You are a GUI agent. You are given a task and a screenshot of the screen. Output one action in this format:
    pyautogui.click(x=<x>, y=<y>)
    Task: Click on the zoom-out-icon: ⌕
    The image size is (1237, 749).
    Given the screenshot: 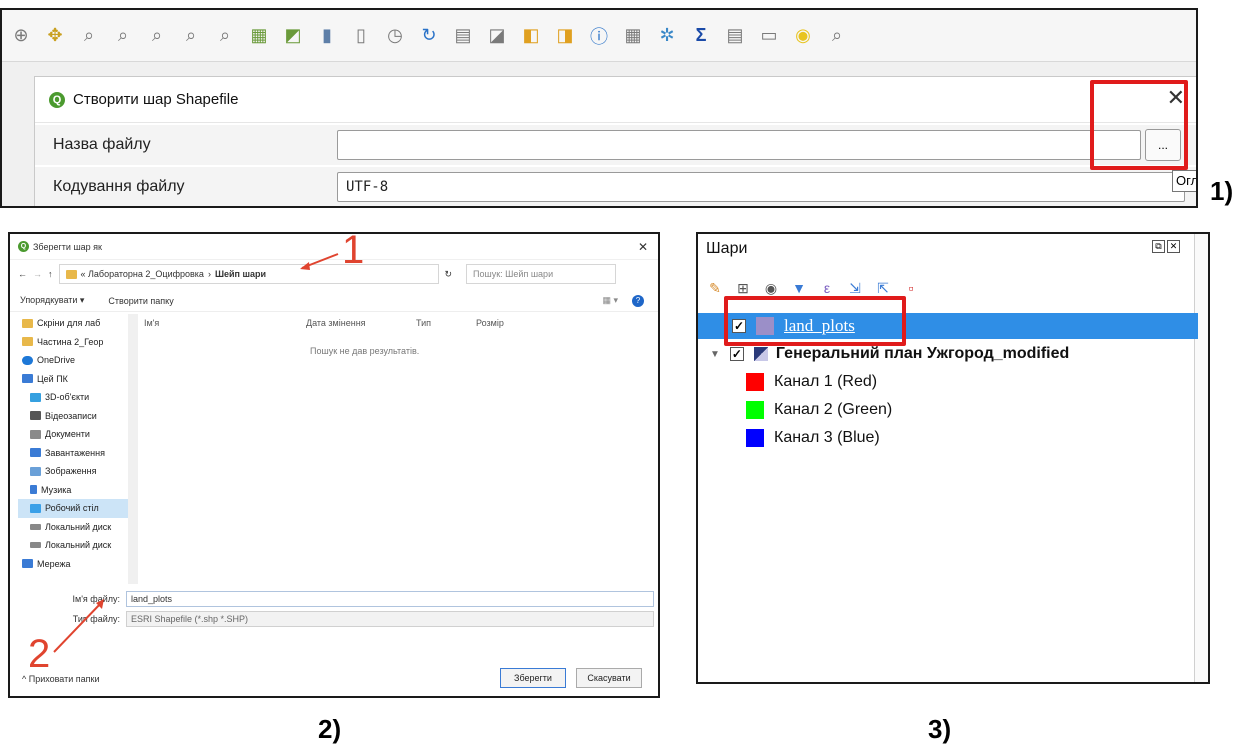 What is the action you would take?
    pyautogui.click(x=123, y=36)
    